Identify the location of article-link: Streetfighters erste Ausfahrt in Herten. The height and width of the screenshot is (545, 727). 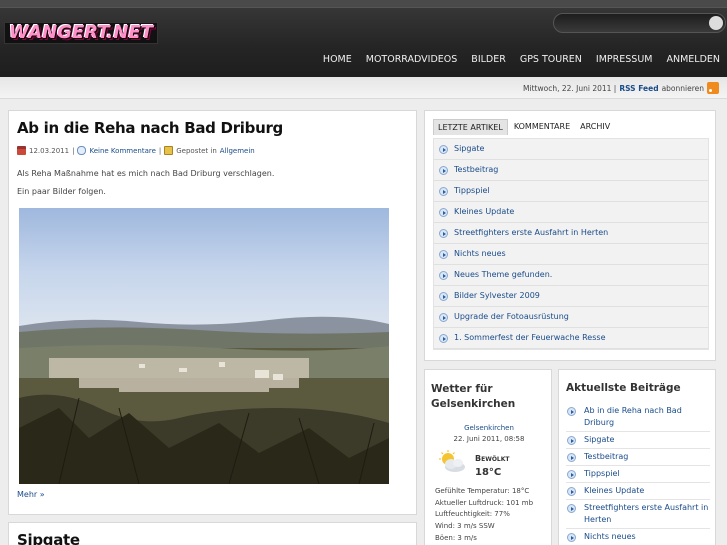
(531, 232).